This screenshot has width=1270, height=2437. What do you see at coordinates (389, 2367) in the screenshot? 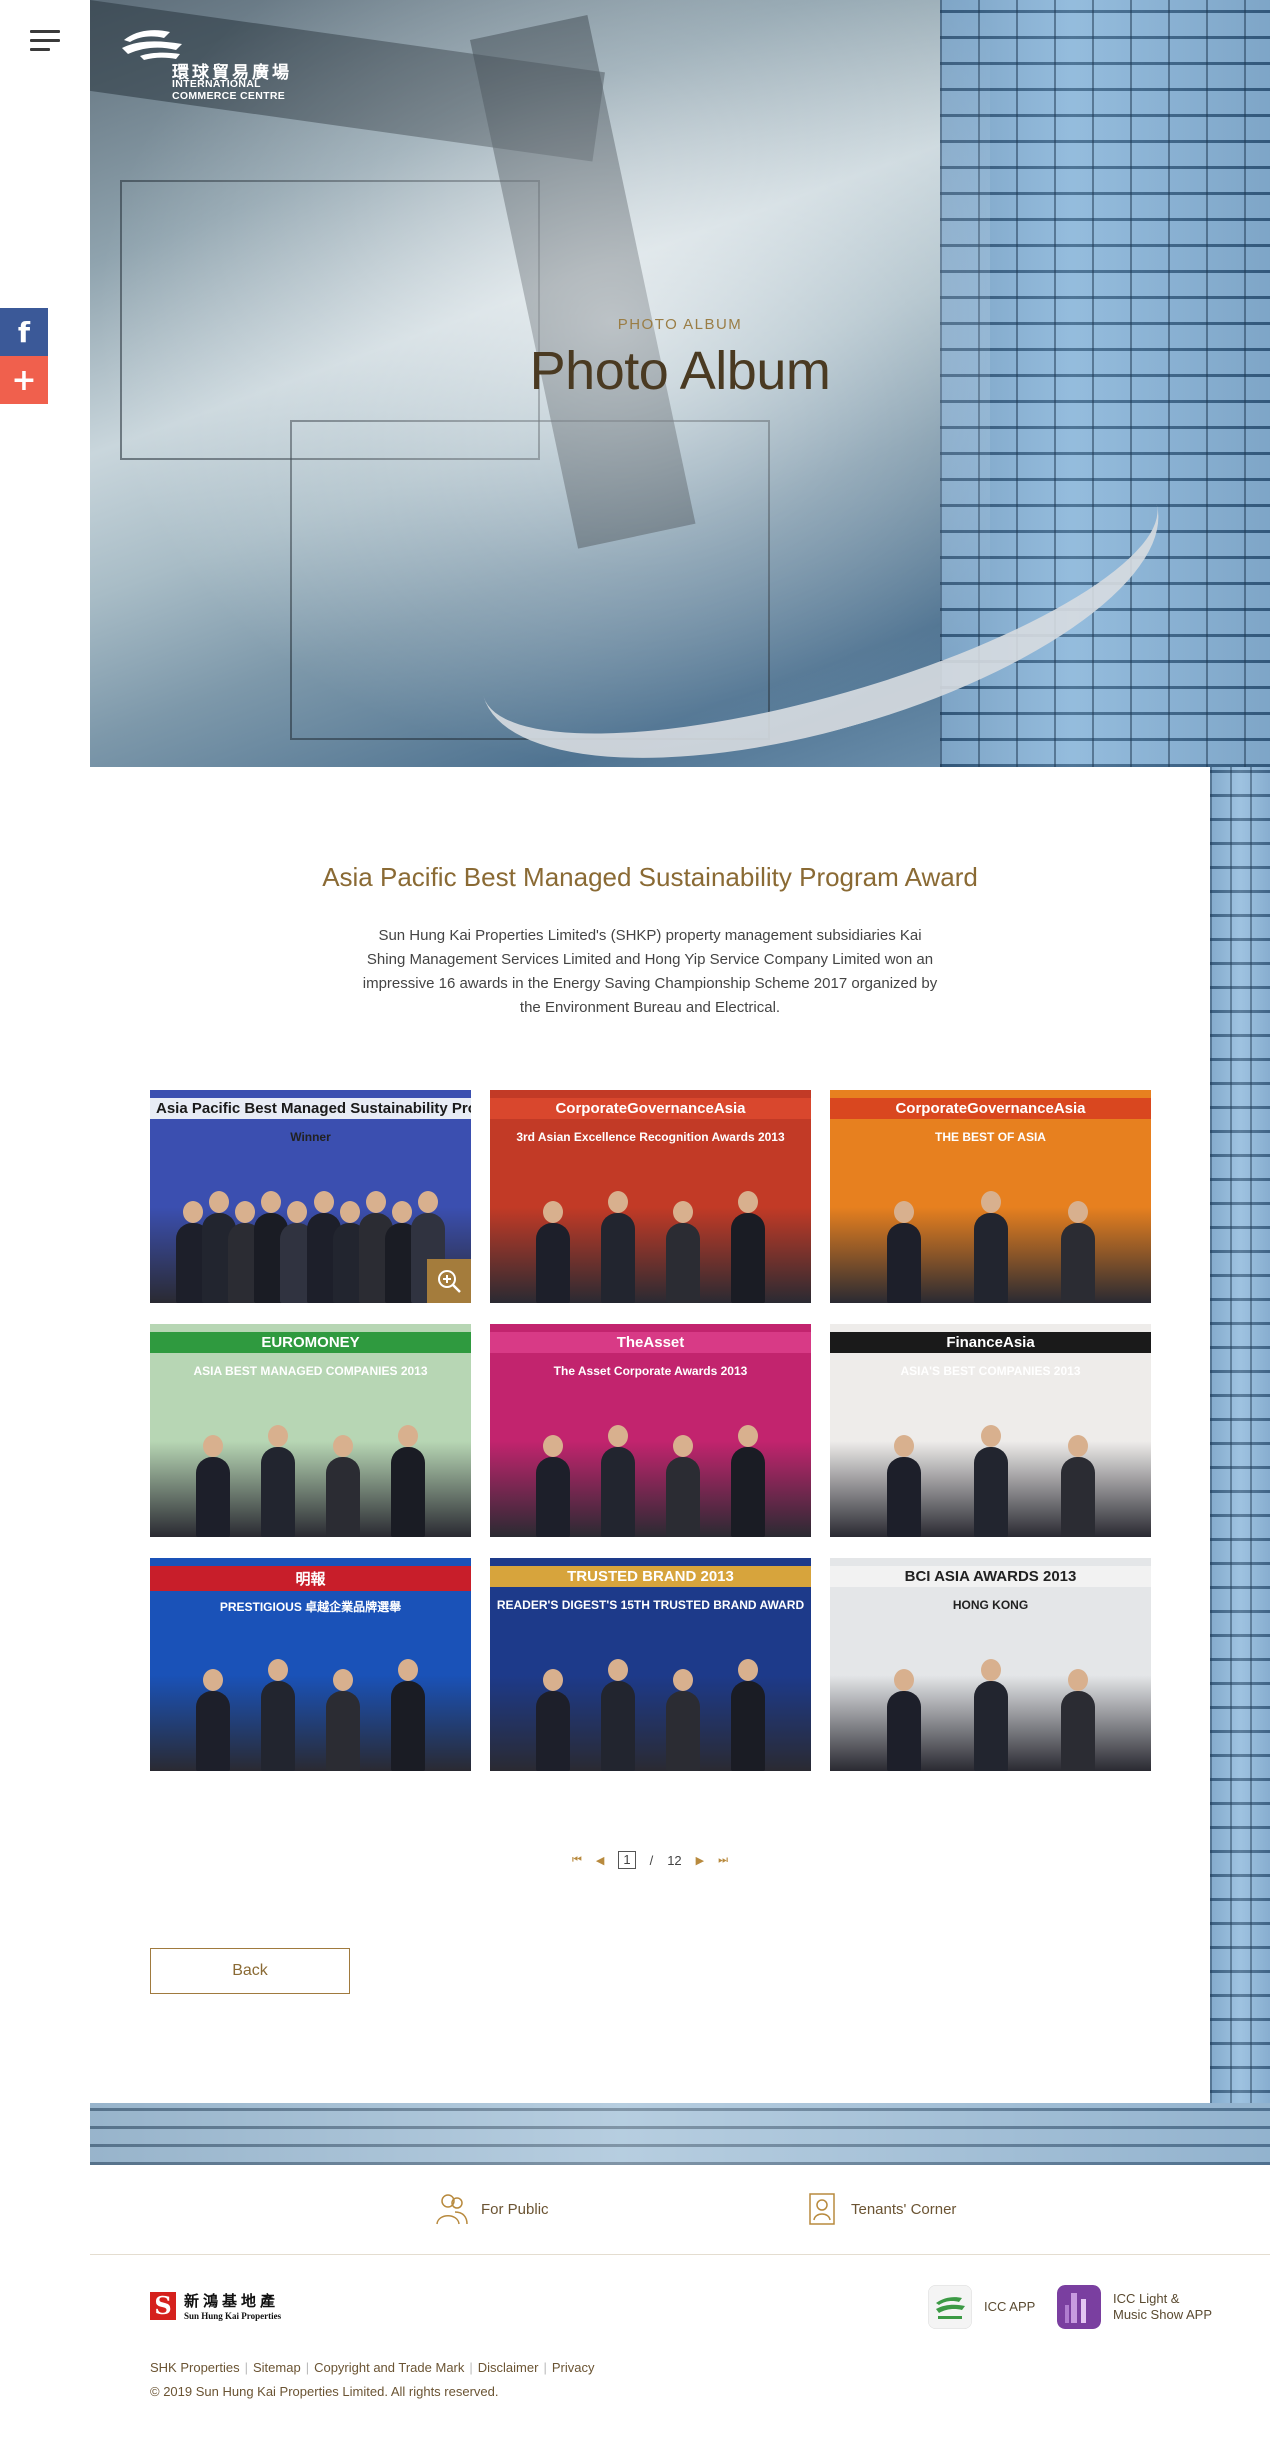
I see `footer-link-copyright: Copyright and Trade Mark` at bounding box center [389, 2367].